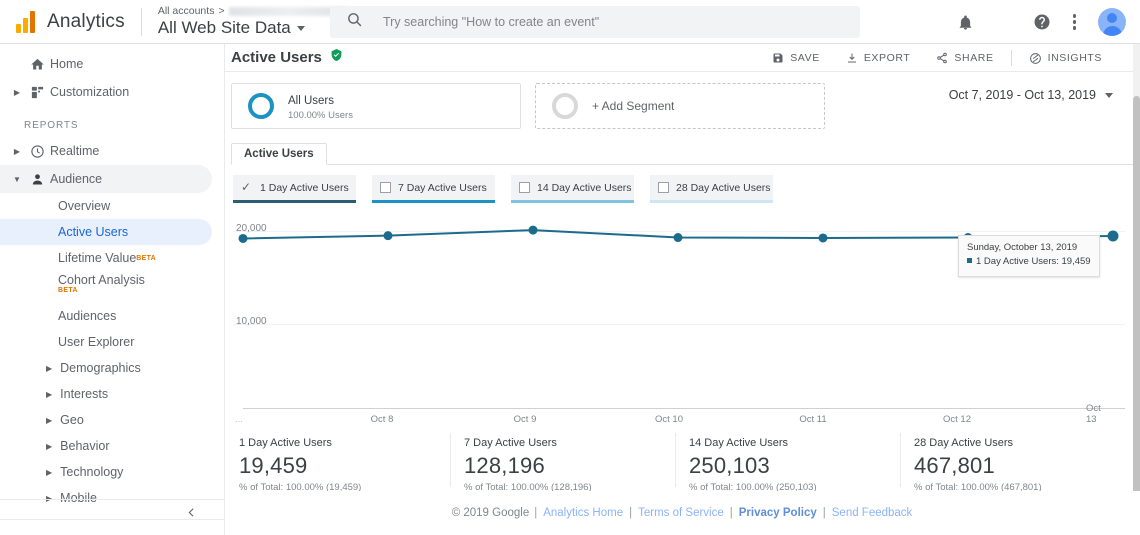 This screenshot has width=1140, height=535. Describe the element at coordinates (433, 189) in the screenshot. I see `metric-toggle-7-day: 7 Day Active Users` at that location.